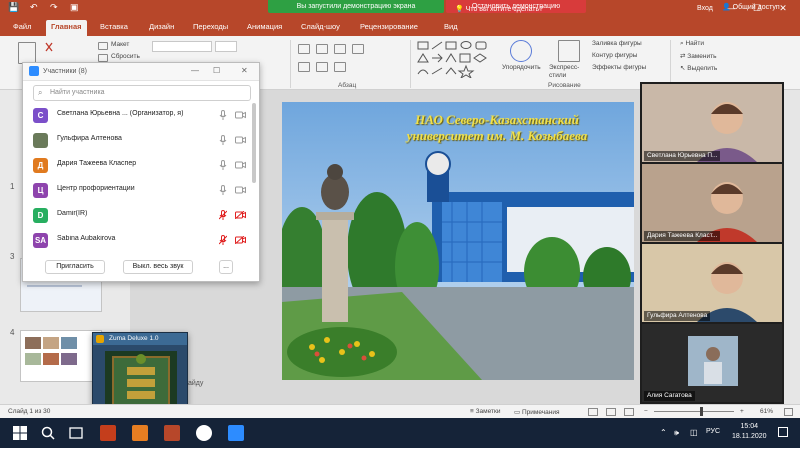 This screenshot has height=456, width=800. Describe the element at coordinates (108, 433) in the screenshot. I see `powerpoint-taskbar-icon` at that location.